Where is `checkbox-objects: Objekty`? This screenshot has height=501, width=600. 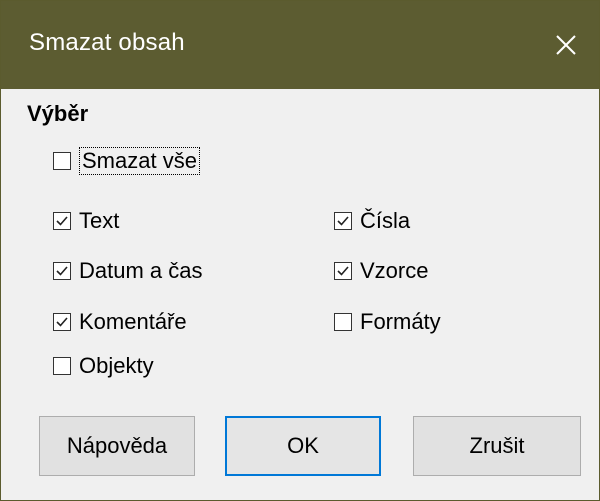
checkbox-objects: Objekty is located at coordinates (103, 366).